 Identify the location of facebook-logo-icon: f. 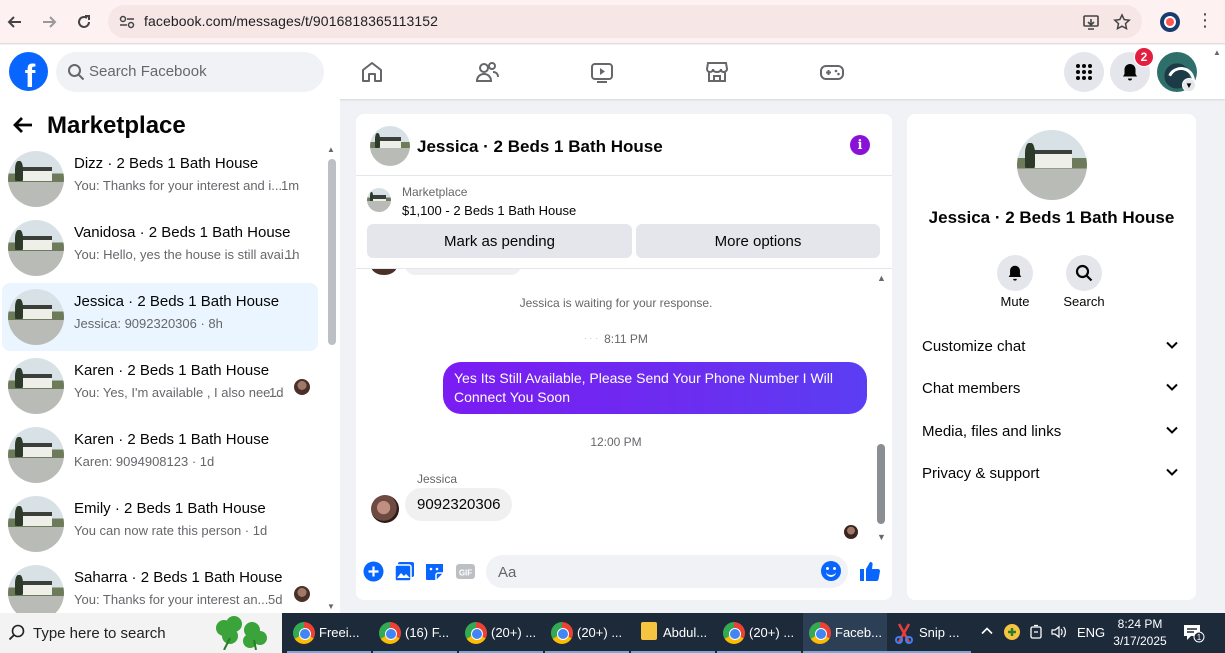
(28, 71).